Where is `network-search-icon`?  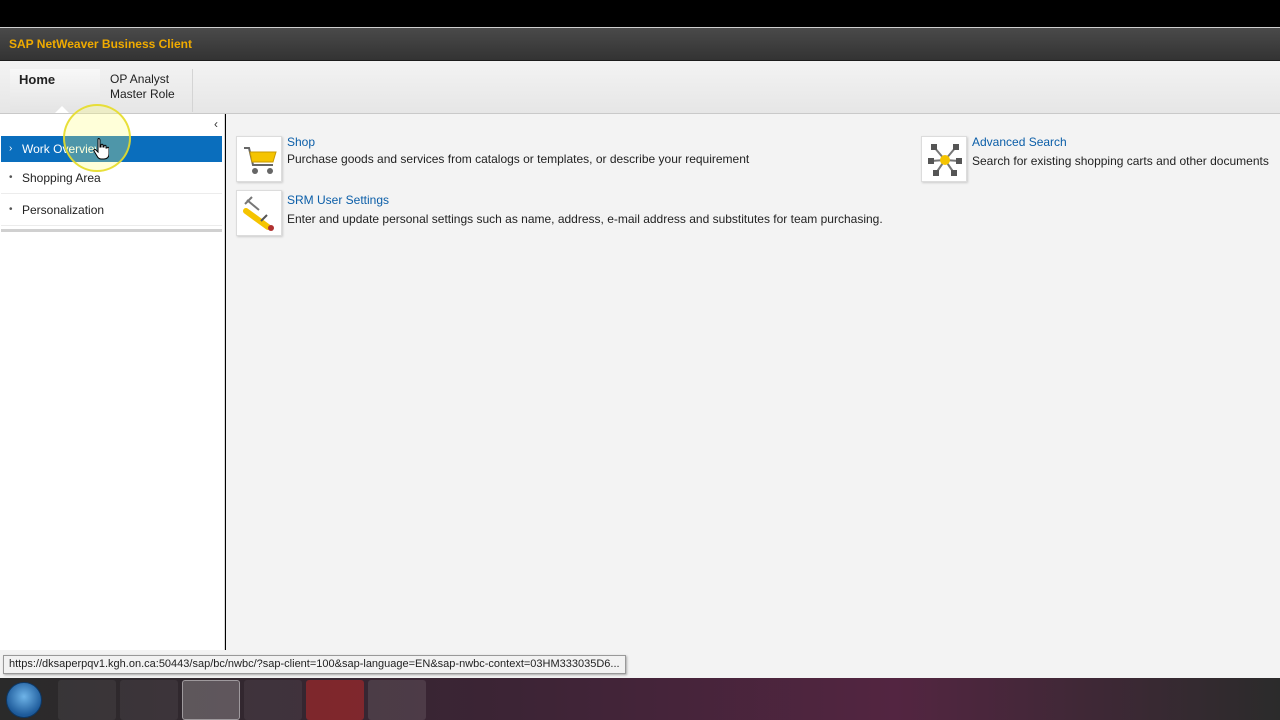 network-search-icon is located at coordinates (944, 159).